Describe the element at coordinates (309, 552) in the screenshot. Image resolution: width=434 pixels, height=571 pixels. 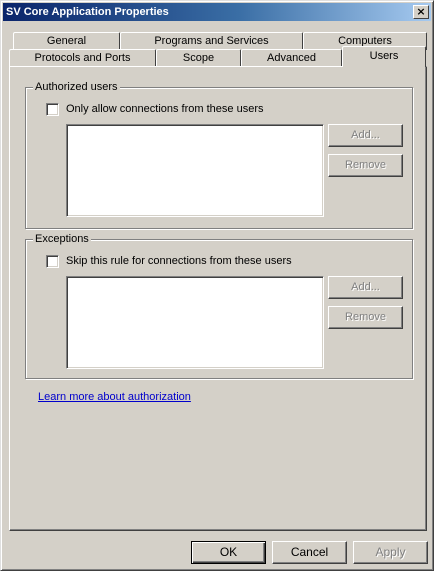
I see `cancel-button: Cancel` at that location.